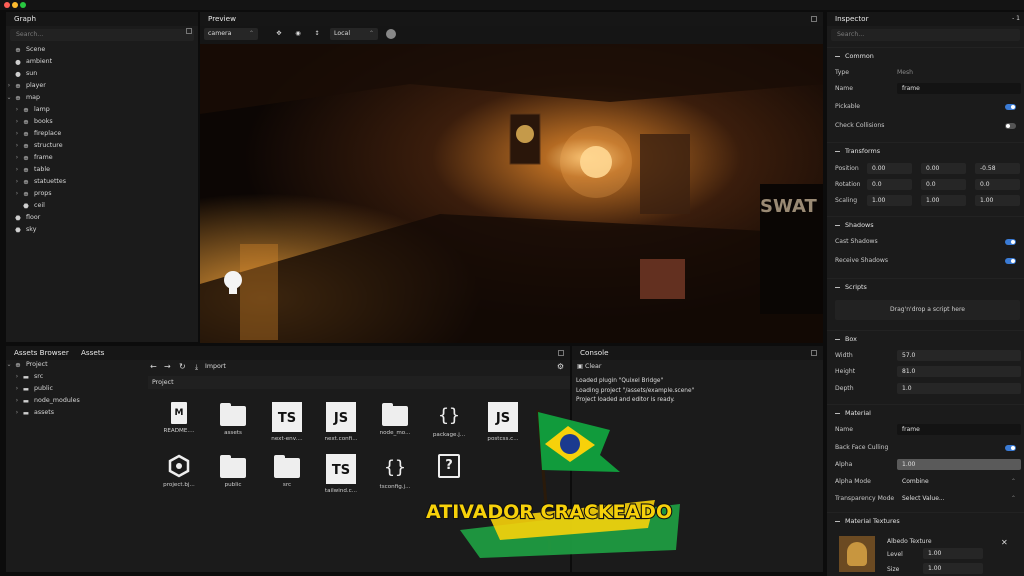  What do you see at coordinates (76, 377) in the screenshot?
I see `asset-folder-src: › ▬ src` at bounding box center [76, 377].